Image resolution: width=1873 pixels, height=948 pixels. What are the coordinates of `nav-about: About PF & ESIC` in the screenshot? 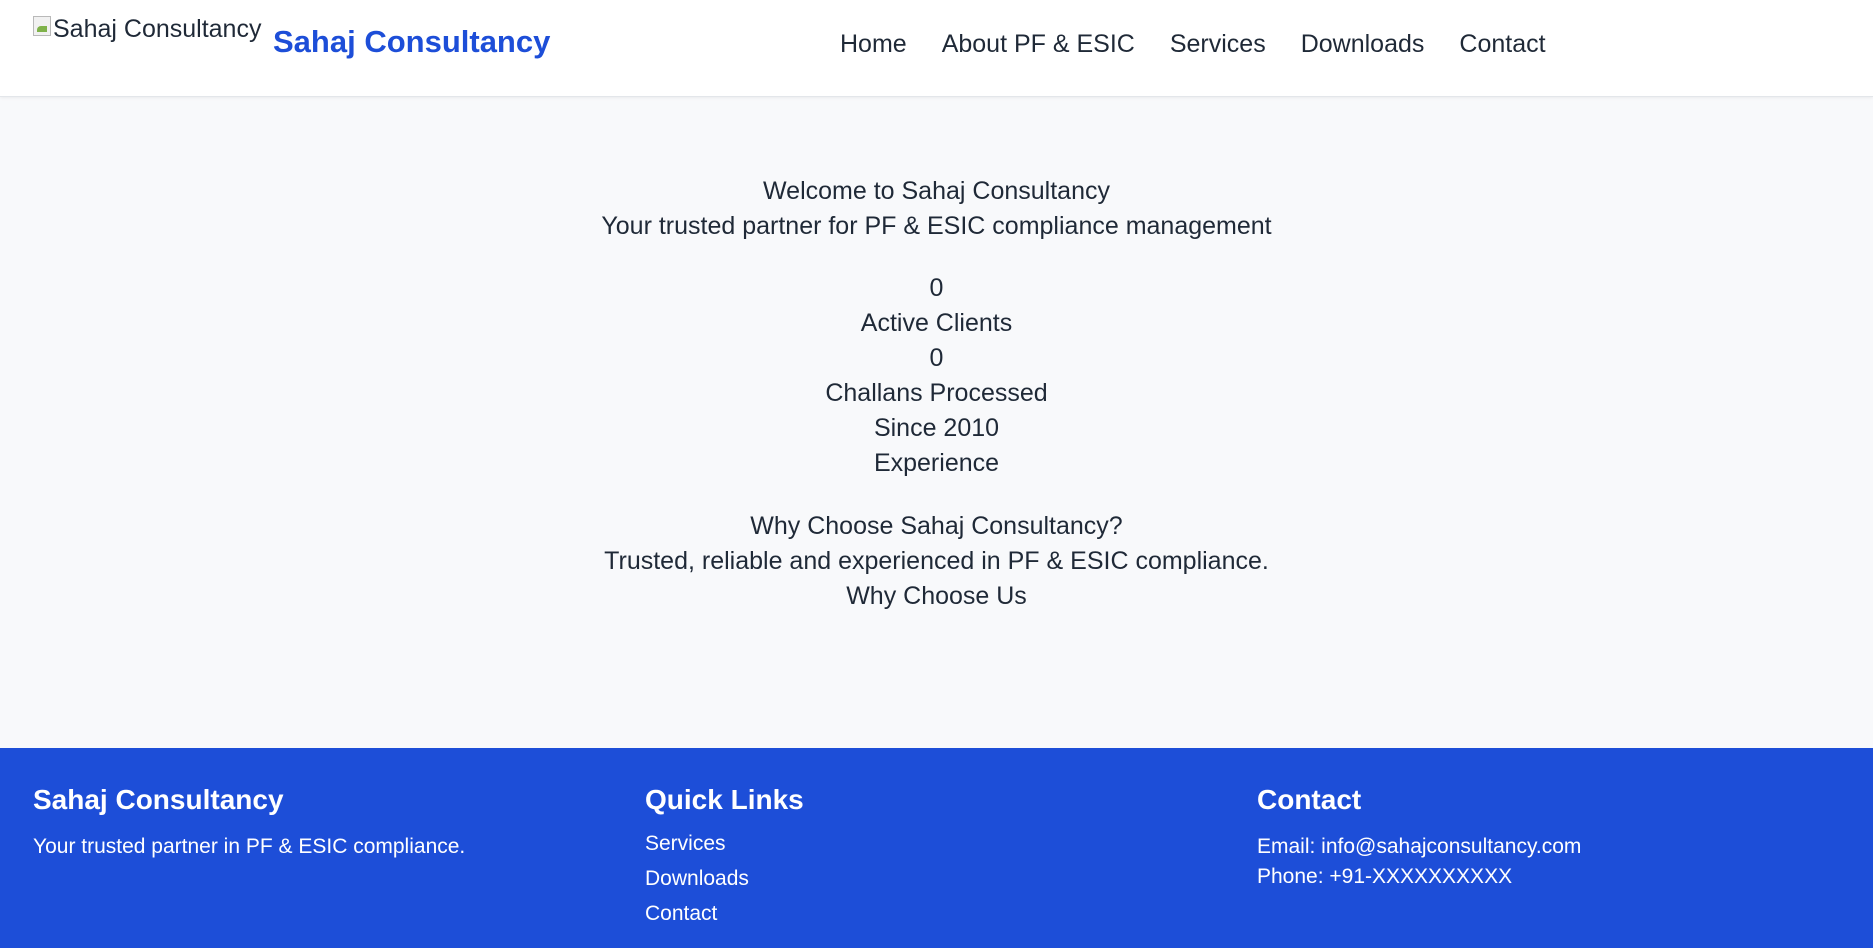 It's located at (1038, 44).